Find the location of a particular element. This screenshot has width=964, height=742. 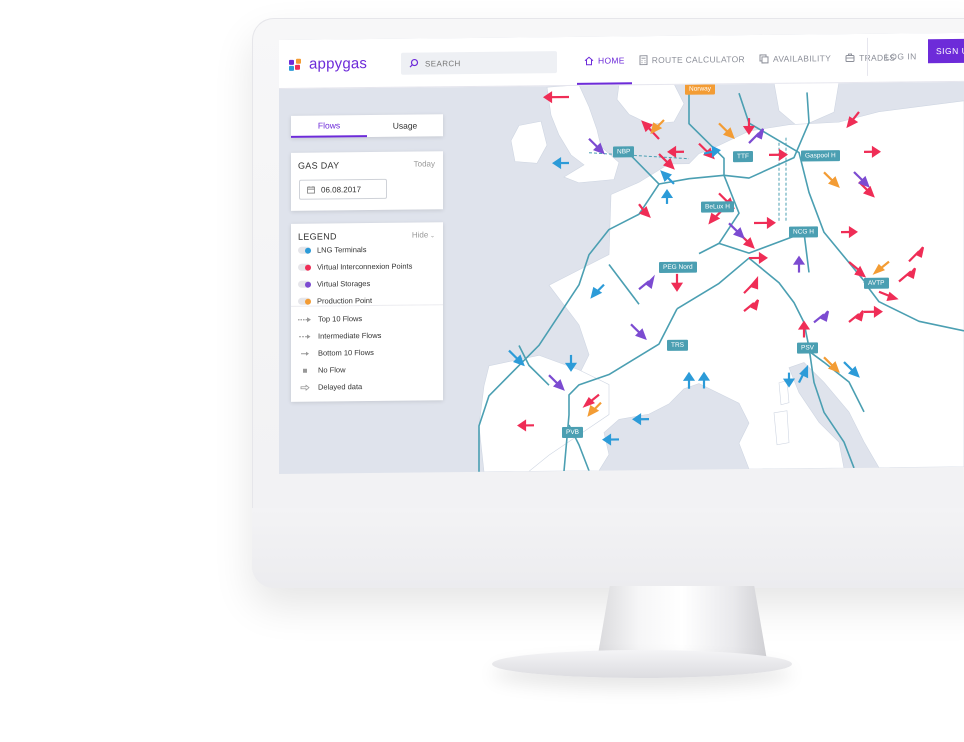

legend-flow-label: Intermediate Flows is located at coordinates (350, 335).